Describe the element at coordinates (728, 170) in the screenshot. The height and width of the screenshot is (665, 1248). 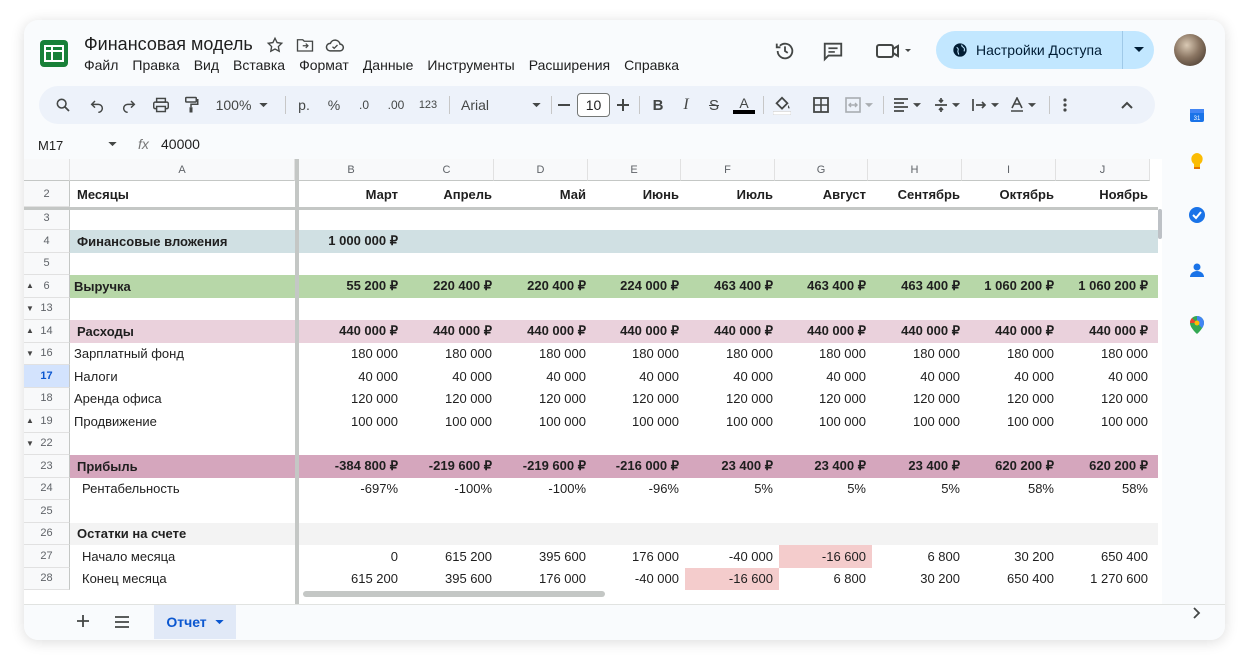
I see `column-header-f: F` at that location.